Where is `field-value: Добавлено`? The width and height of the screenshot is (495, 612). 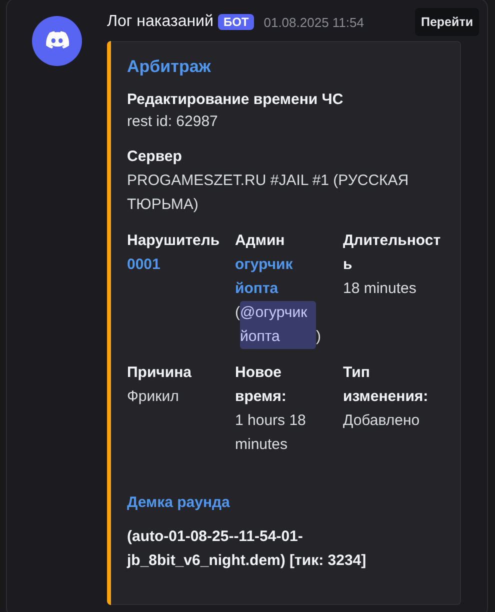 field-value: Добавлено is located at coordinates (381, 421).